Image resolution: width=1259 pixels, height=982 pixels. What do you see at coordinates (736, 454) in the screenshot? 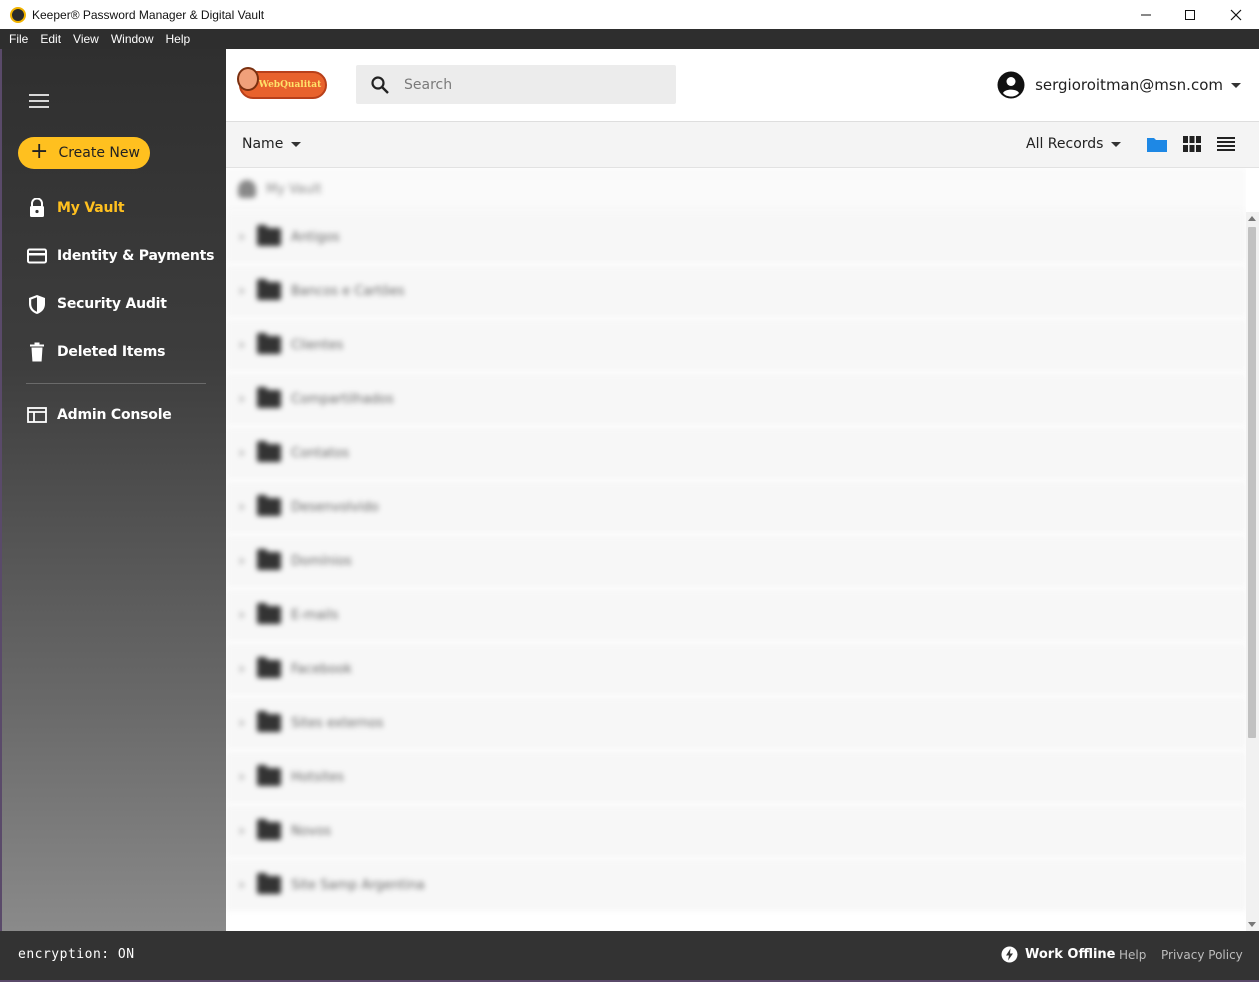
I see `folder-row: Contatos` at bounding box center [736, 454].